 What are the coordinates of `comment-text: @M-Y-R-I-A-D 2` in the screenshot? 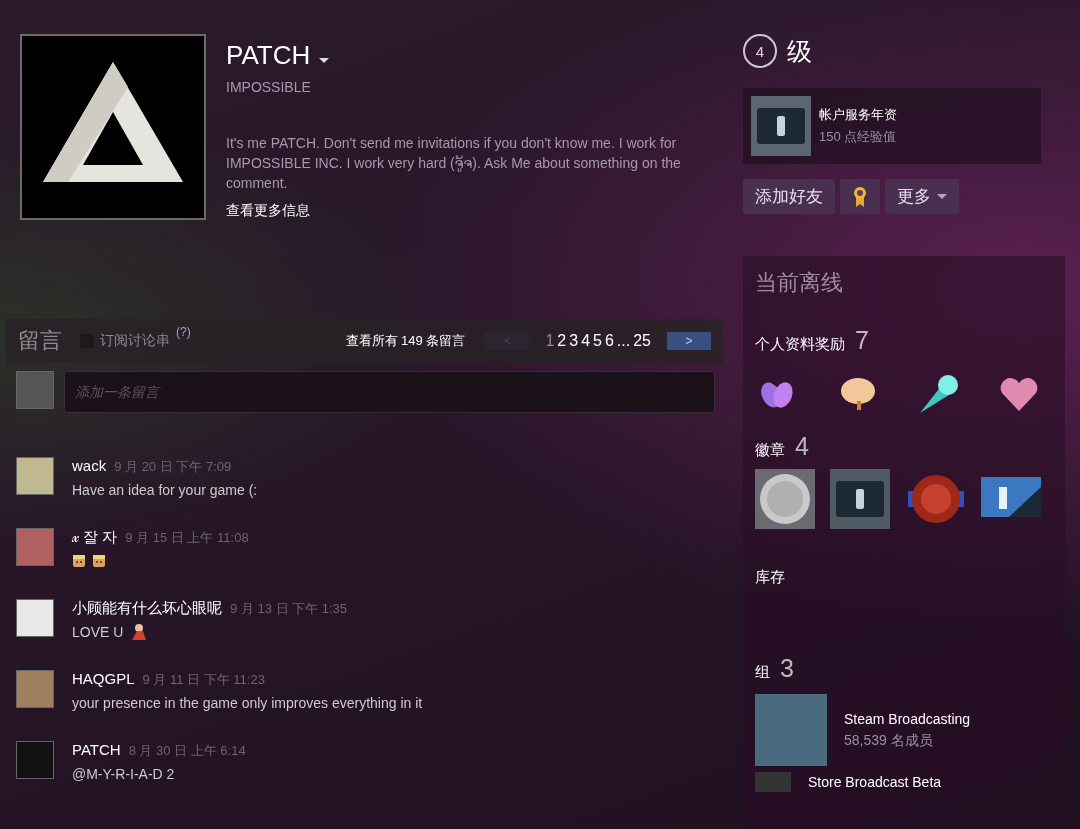 It's located at (123, 774).